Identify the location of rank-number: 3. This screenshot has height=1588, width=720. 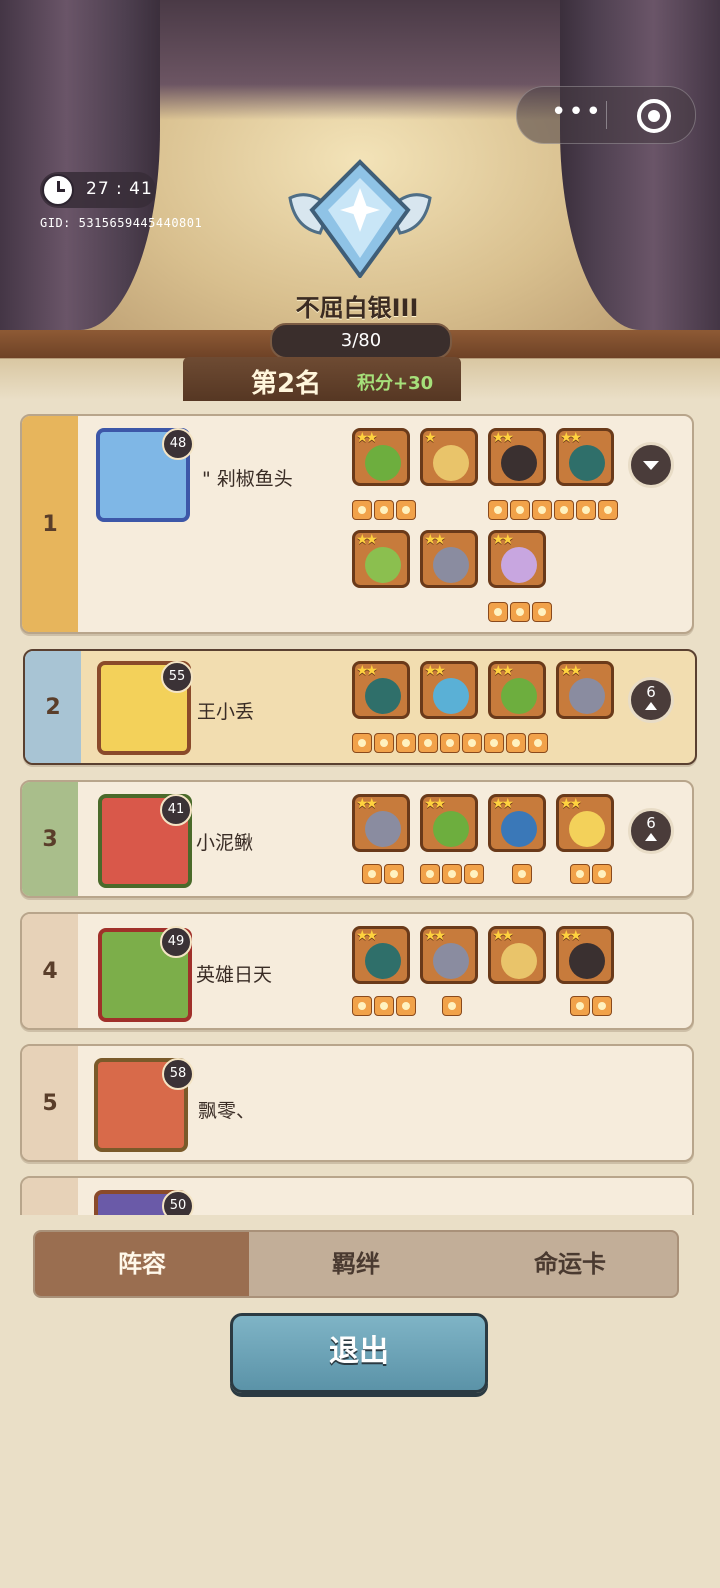
(50, 839).